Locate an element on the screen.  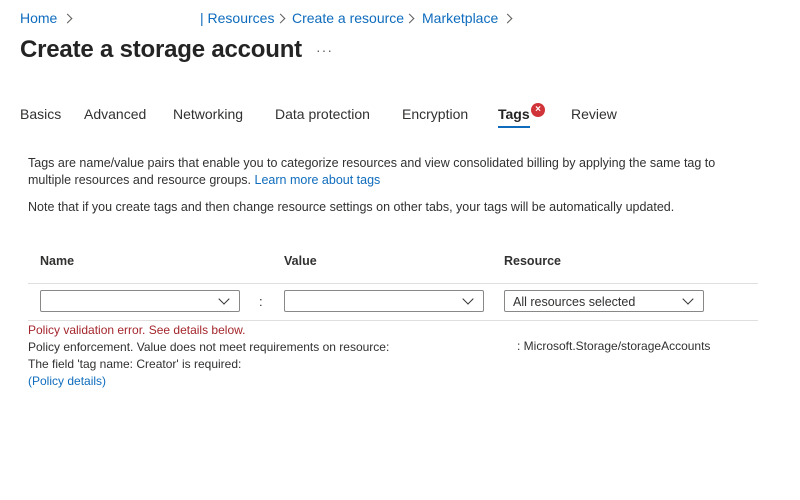
policy-resource-type: : Microsoft.Storage/storageAccounts is located at coordinates (614, 346).